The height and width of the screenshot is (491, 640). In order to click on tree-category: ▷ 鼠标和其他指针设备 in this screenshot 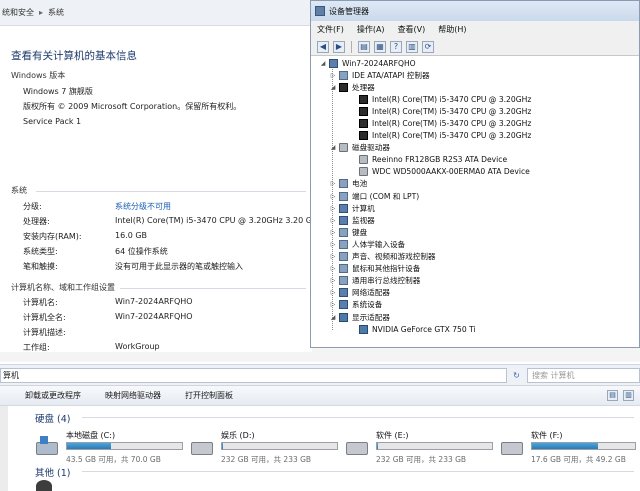, I will do `click(374, 269)`.